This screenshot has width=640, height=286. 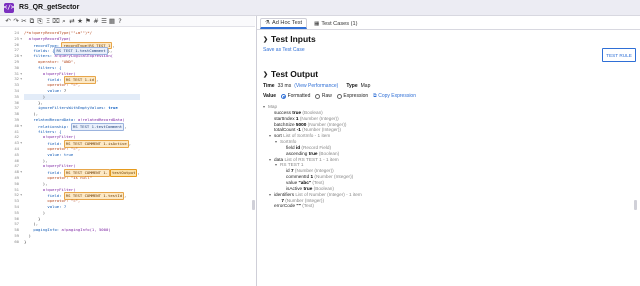 What do you see at coordinates (52, 148) in the screenshot?
I see `code-token: operator: "=",` at bounding box center [52, 148].